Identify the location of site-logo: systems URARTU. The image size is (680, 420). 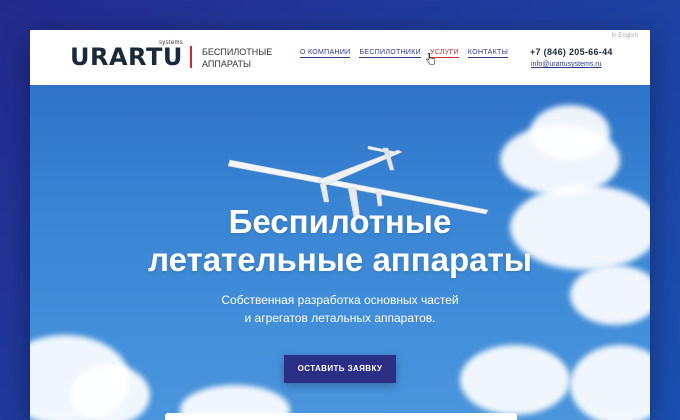
(127, 55).